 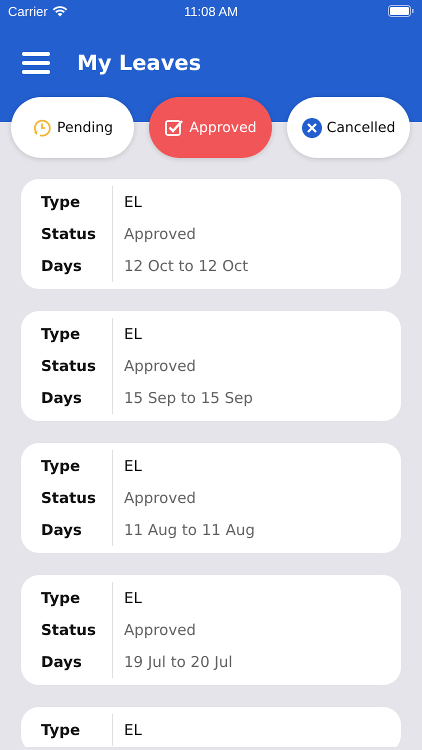 What do you see at coordinates (189, 530) in the screenshot?
I see `field-value: 11 Aug to 11 Aug` at bounding box center [189, 530].